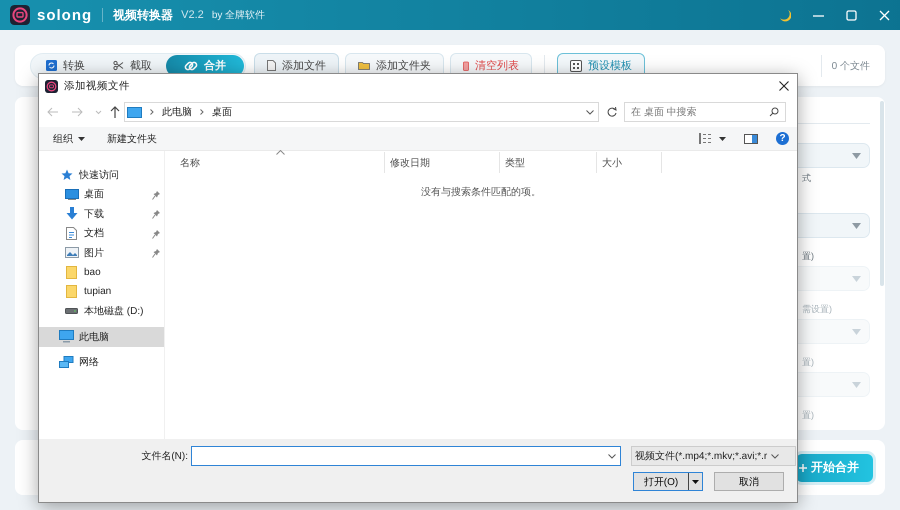 Image resolution: width=900 pixels, height=510 pixels. I want to click on nav-item: 下载, so click(101, 214).